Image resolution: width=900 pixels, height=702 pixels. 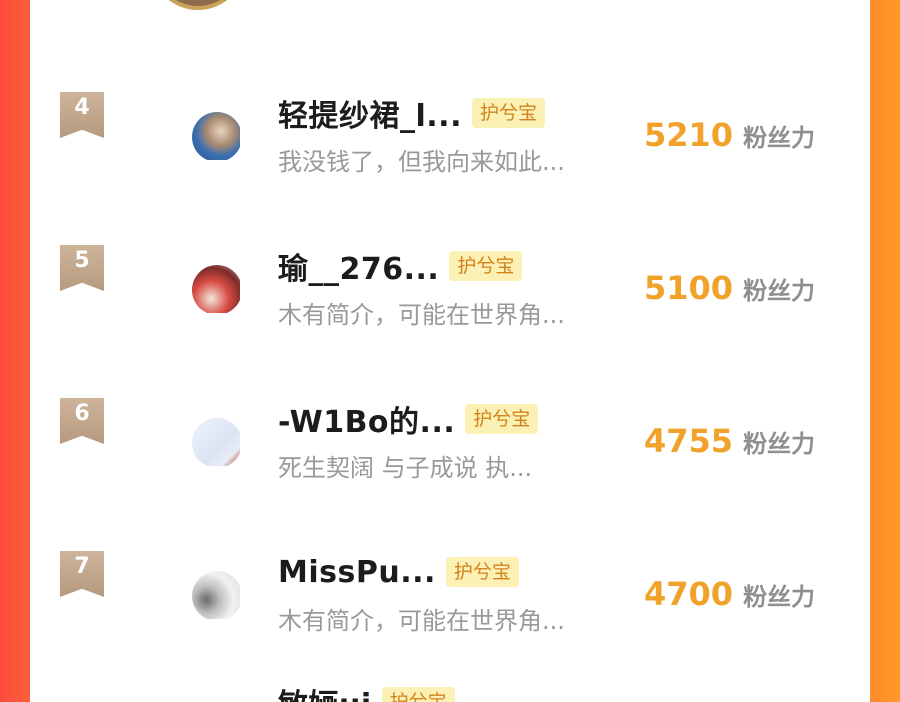 I want to click on user-name-line: -W1Bo的... 护兮宝, so click(x=408, y=419).